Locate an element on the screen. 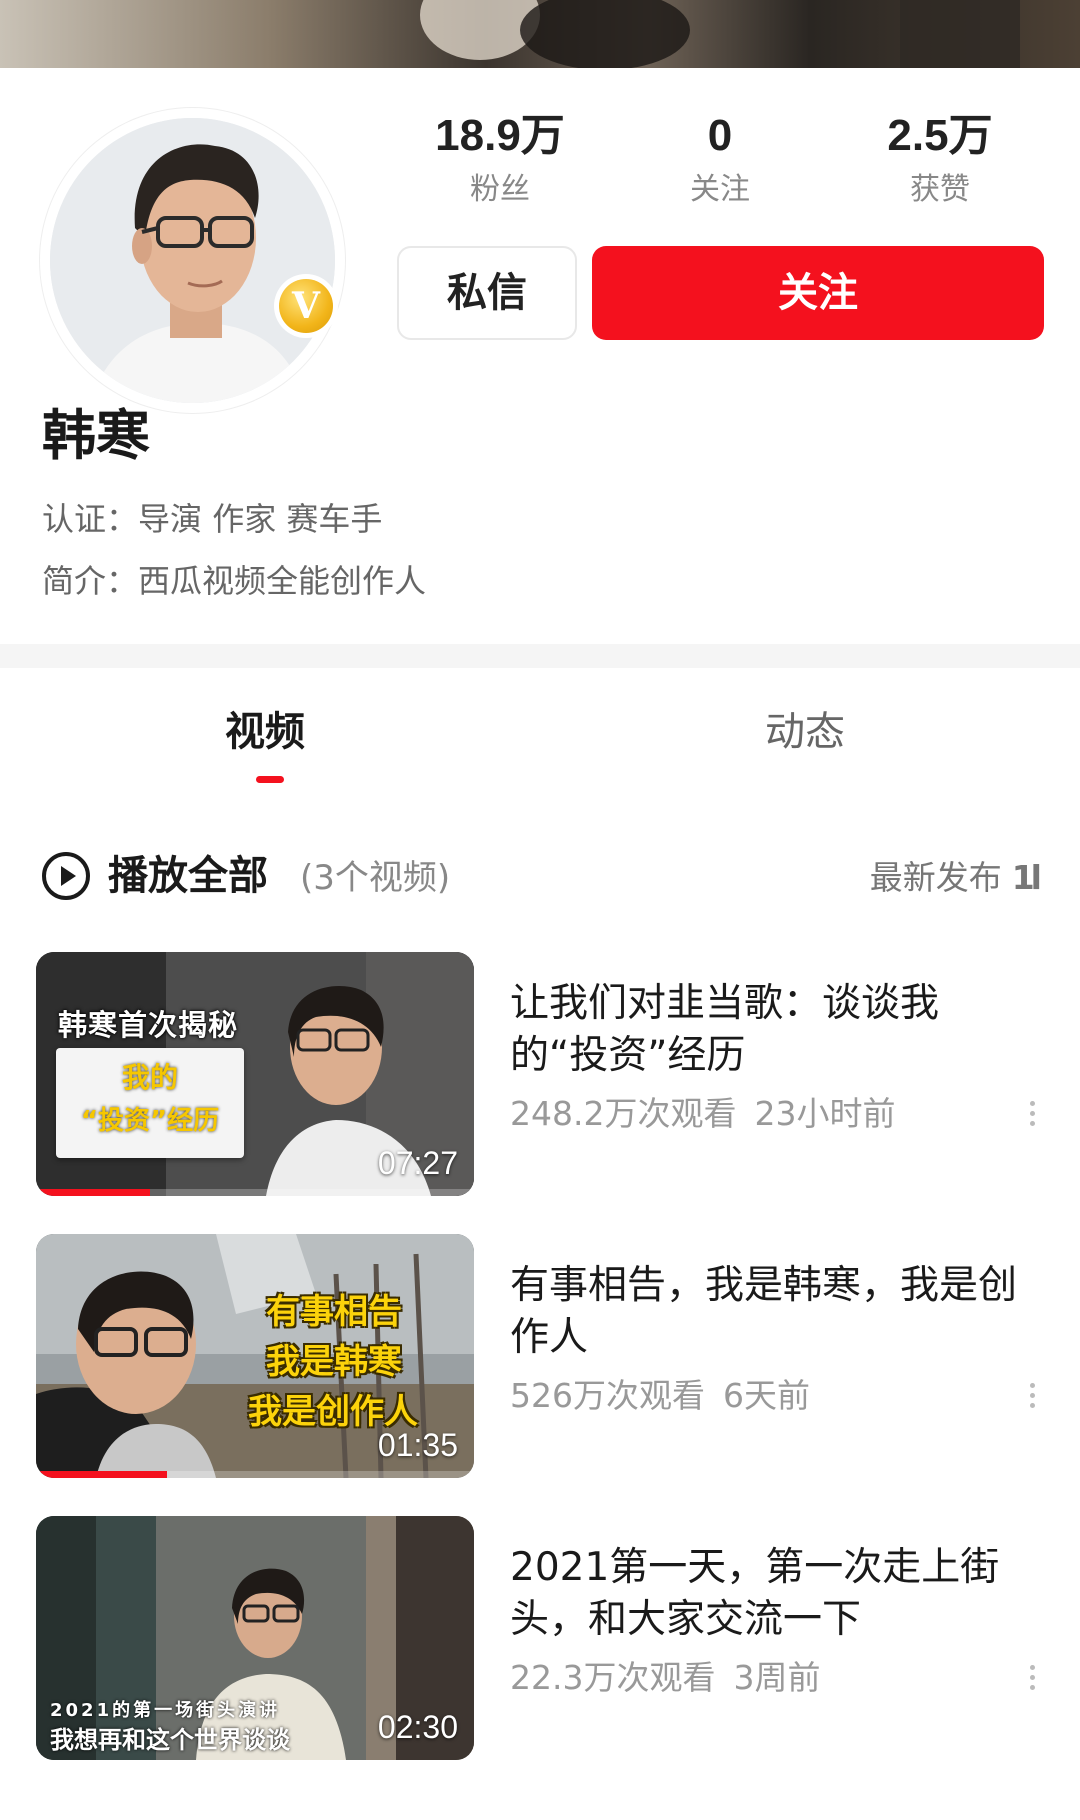  content-tabs: 视频 动态 is located at coordinates (540, 726).